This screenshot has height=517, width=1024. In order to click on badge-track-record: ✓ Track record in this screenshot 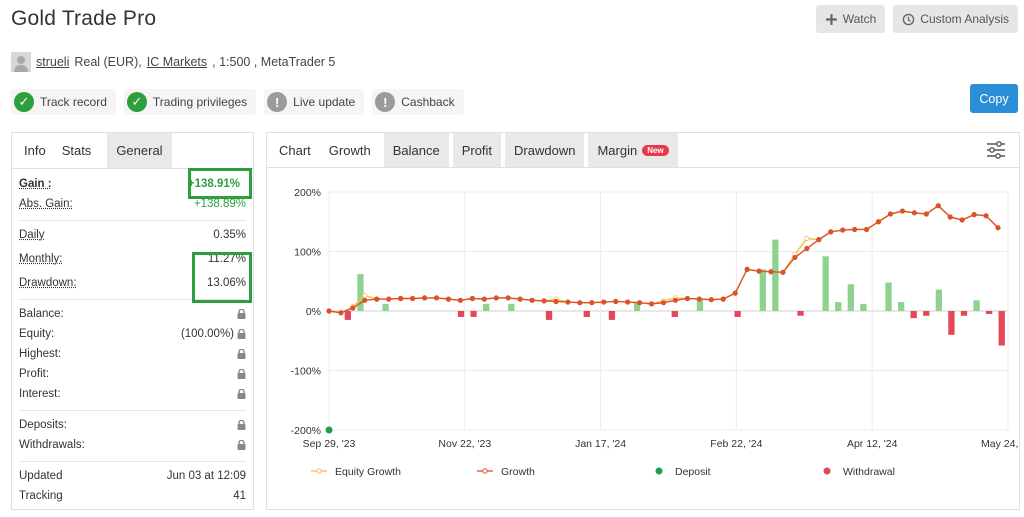, I will do `click(63, 102)`.